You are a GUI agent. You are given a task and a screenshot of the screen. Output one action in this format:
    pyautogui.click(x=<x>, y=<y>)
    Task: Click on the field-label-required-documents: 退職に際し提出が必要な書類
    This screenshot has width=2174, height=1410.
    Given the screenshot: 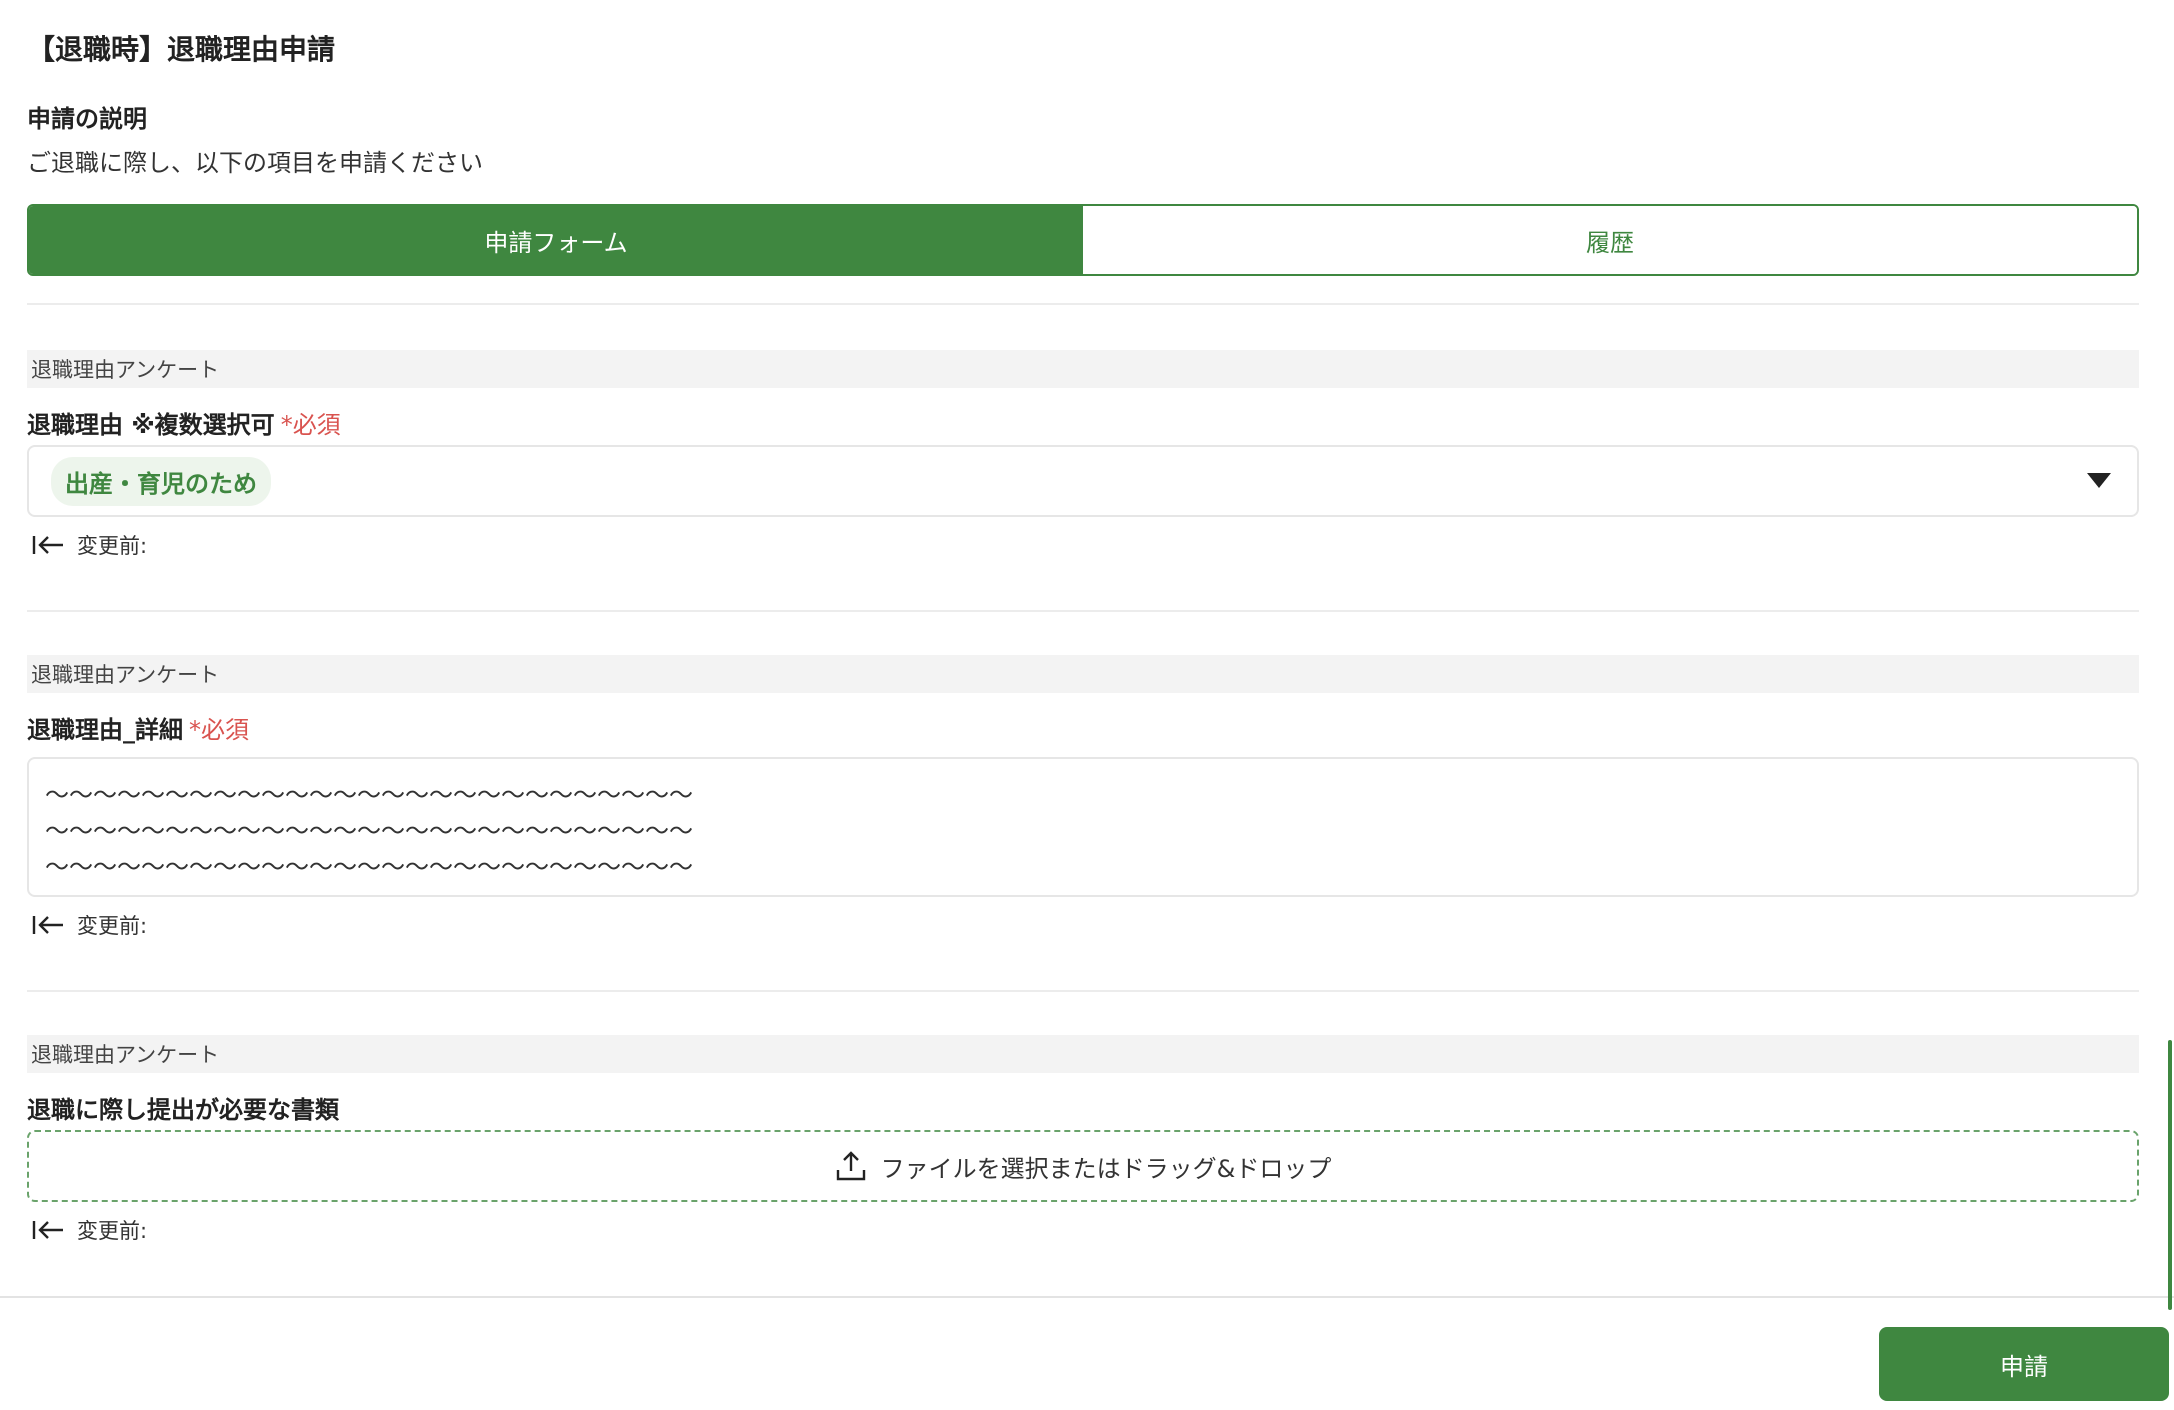 What is the action you would take?
    pyautogui.click(x=183, y=1110)
    